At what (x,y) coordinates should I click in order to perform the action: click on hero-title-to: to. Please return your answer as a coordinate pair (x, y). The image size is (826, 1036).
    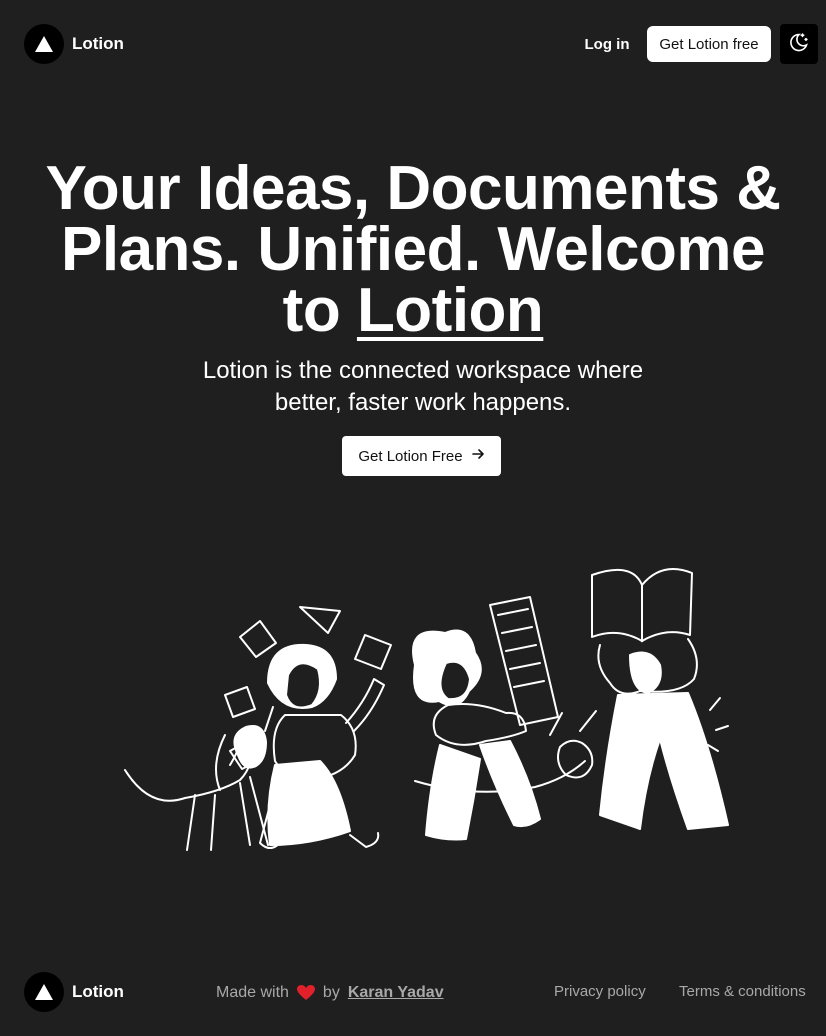
    Looking at the image, I should click on (311, 310).